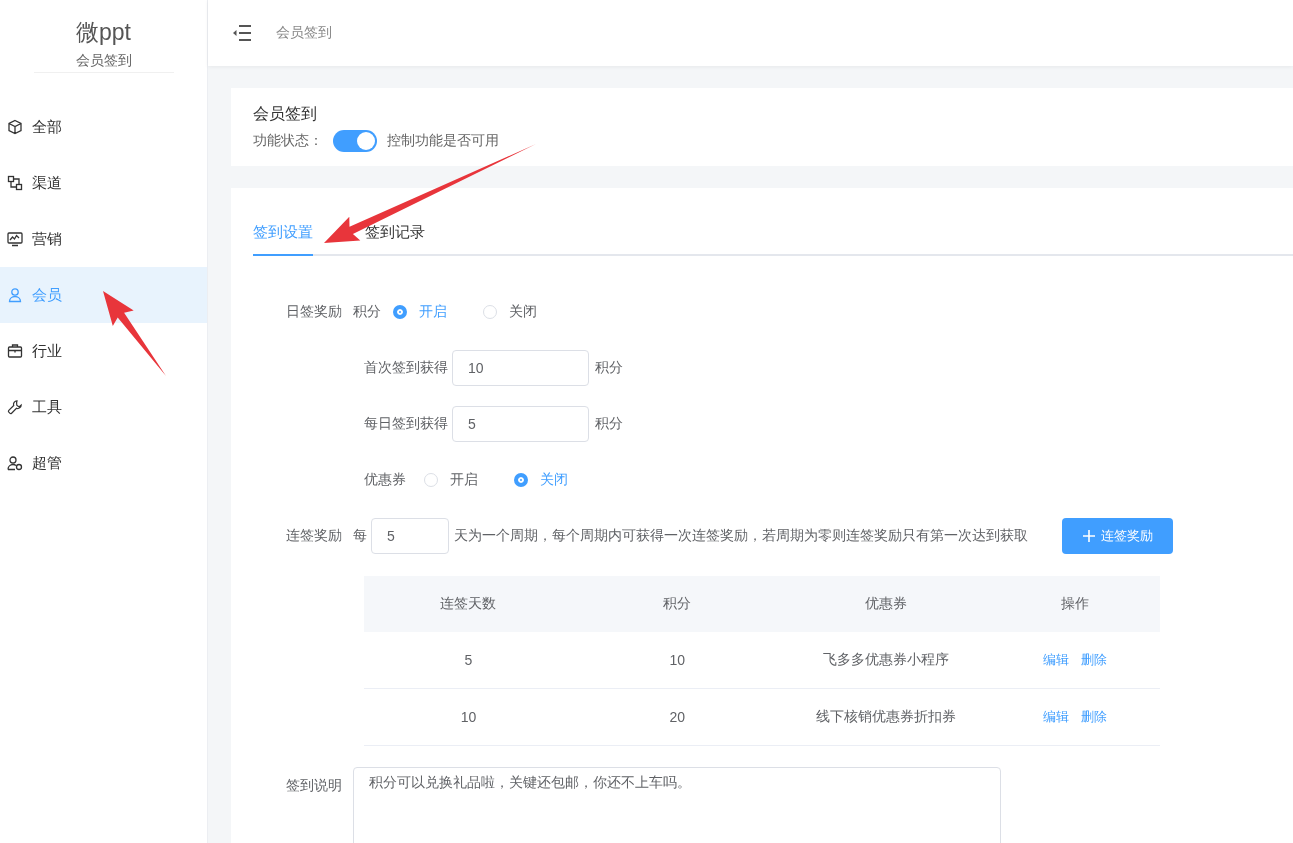 Image resolution: width=1293 pixels, height=843 pixels. I want to click on table-cell: 飞多多优惠券小程序, so click(886, 660).